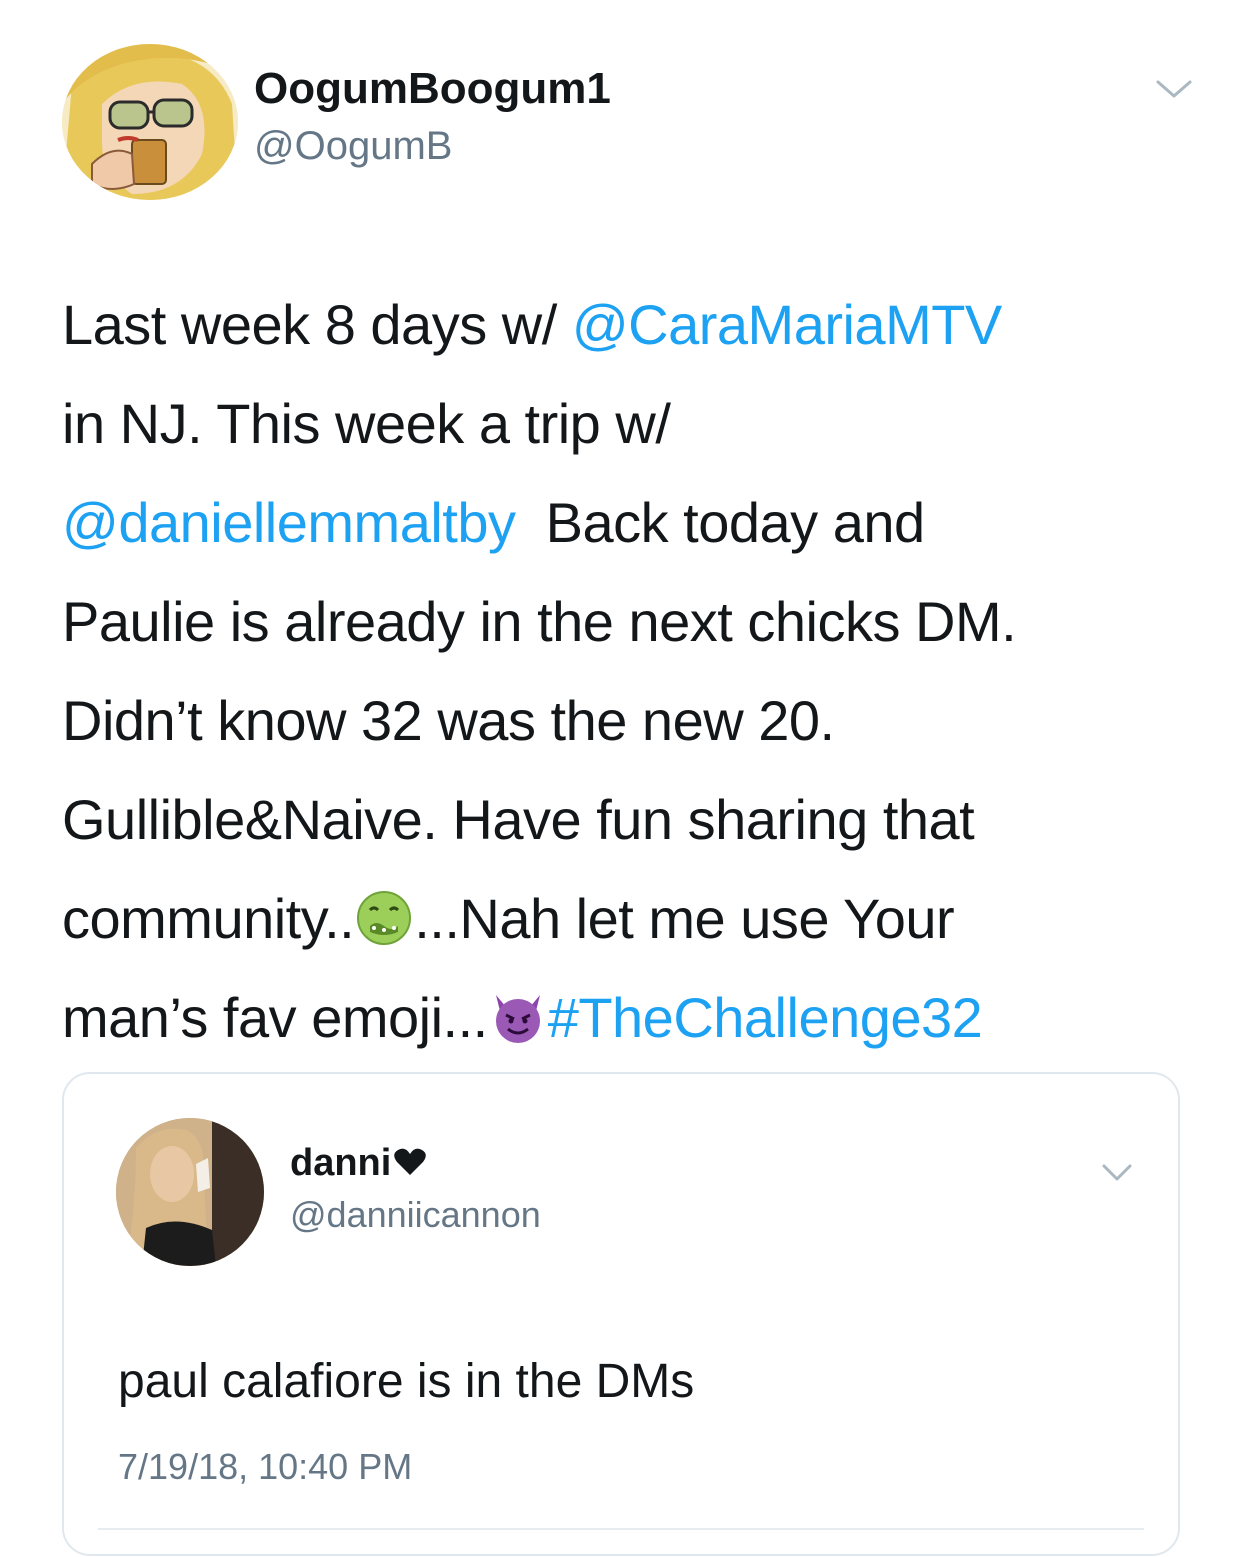  I want to click on mention-link: @daniellemmaltby, so click(289, 522).